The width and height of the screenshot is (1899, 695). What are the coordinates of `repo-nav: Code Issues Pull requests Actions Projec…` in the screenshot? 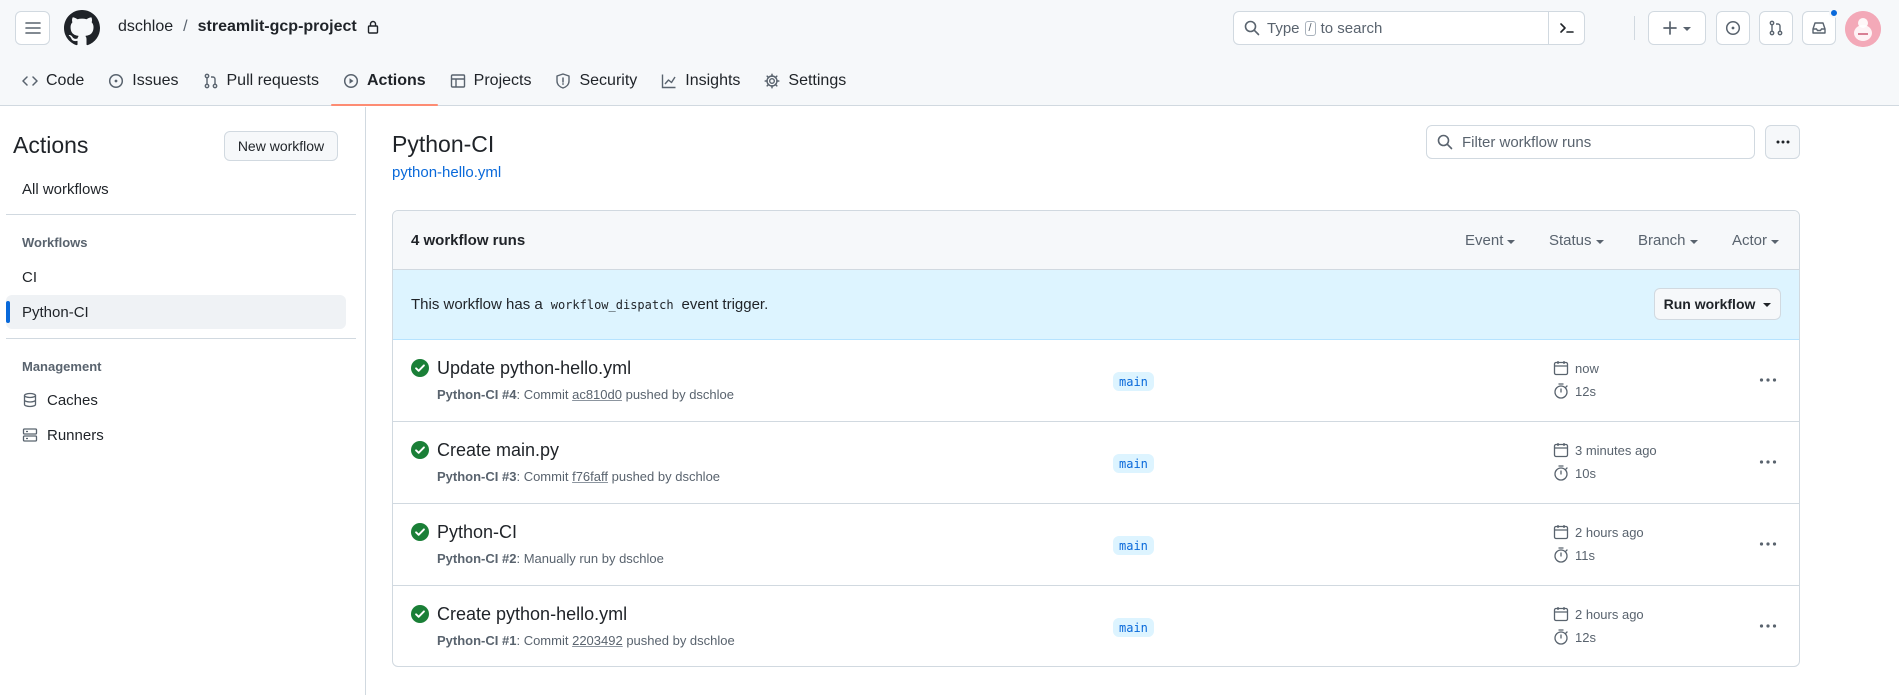 It's located at (434, 84).